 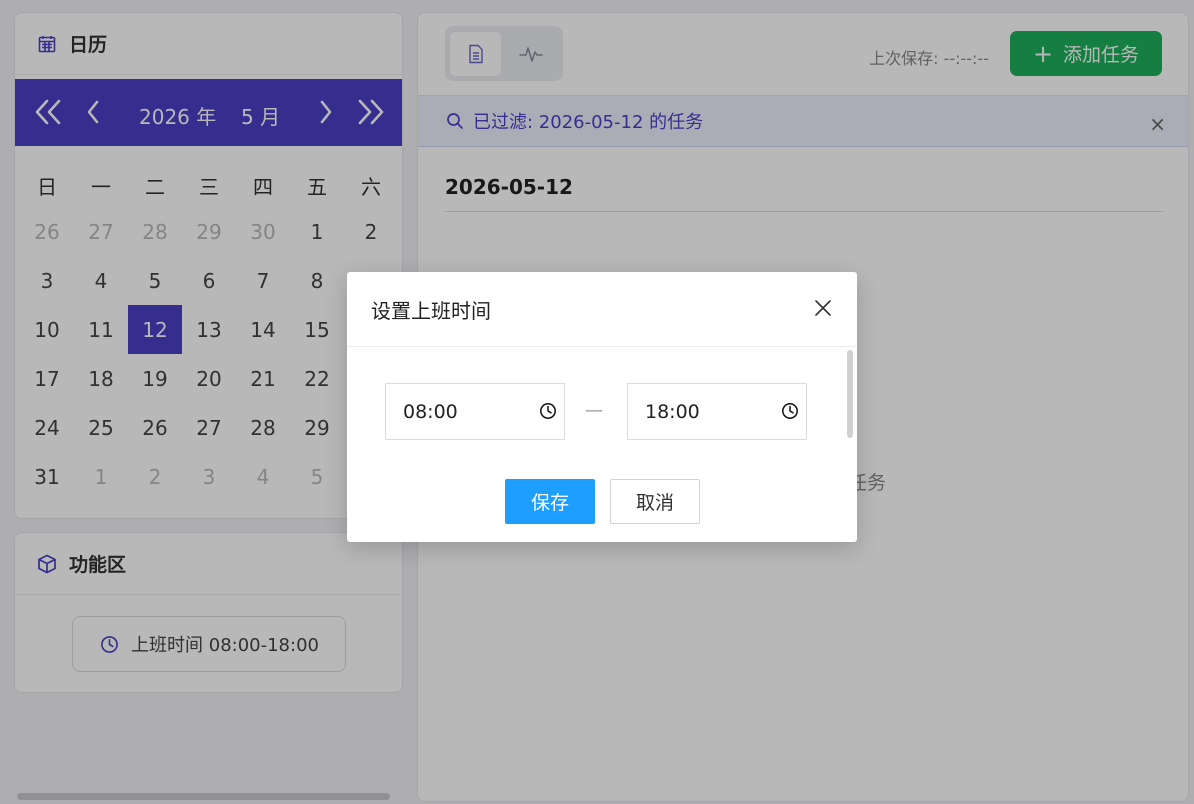 What do you see at coordinates (430, 411) in the screenshot?
I see `start-time-value: 08:00` at bounding box center [430, 411].